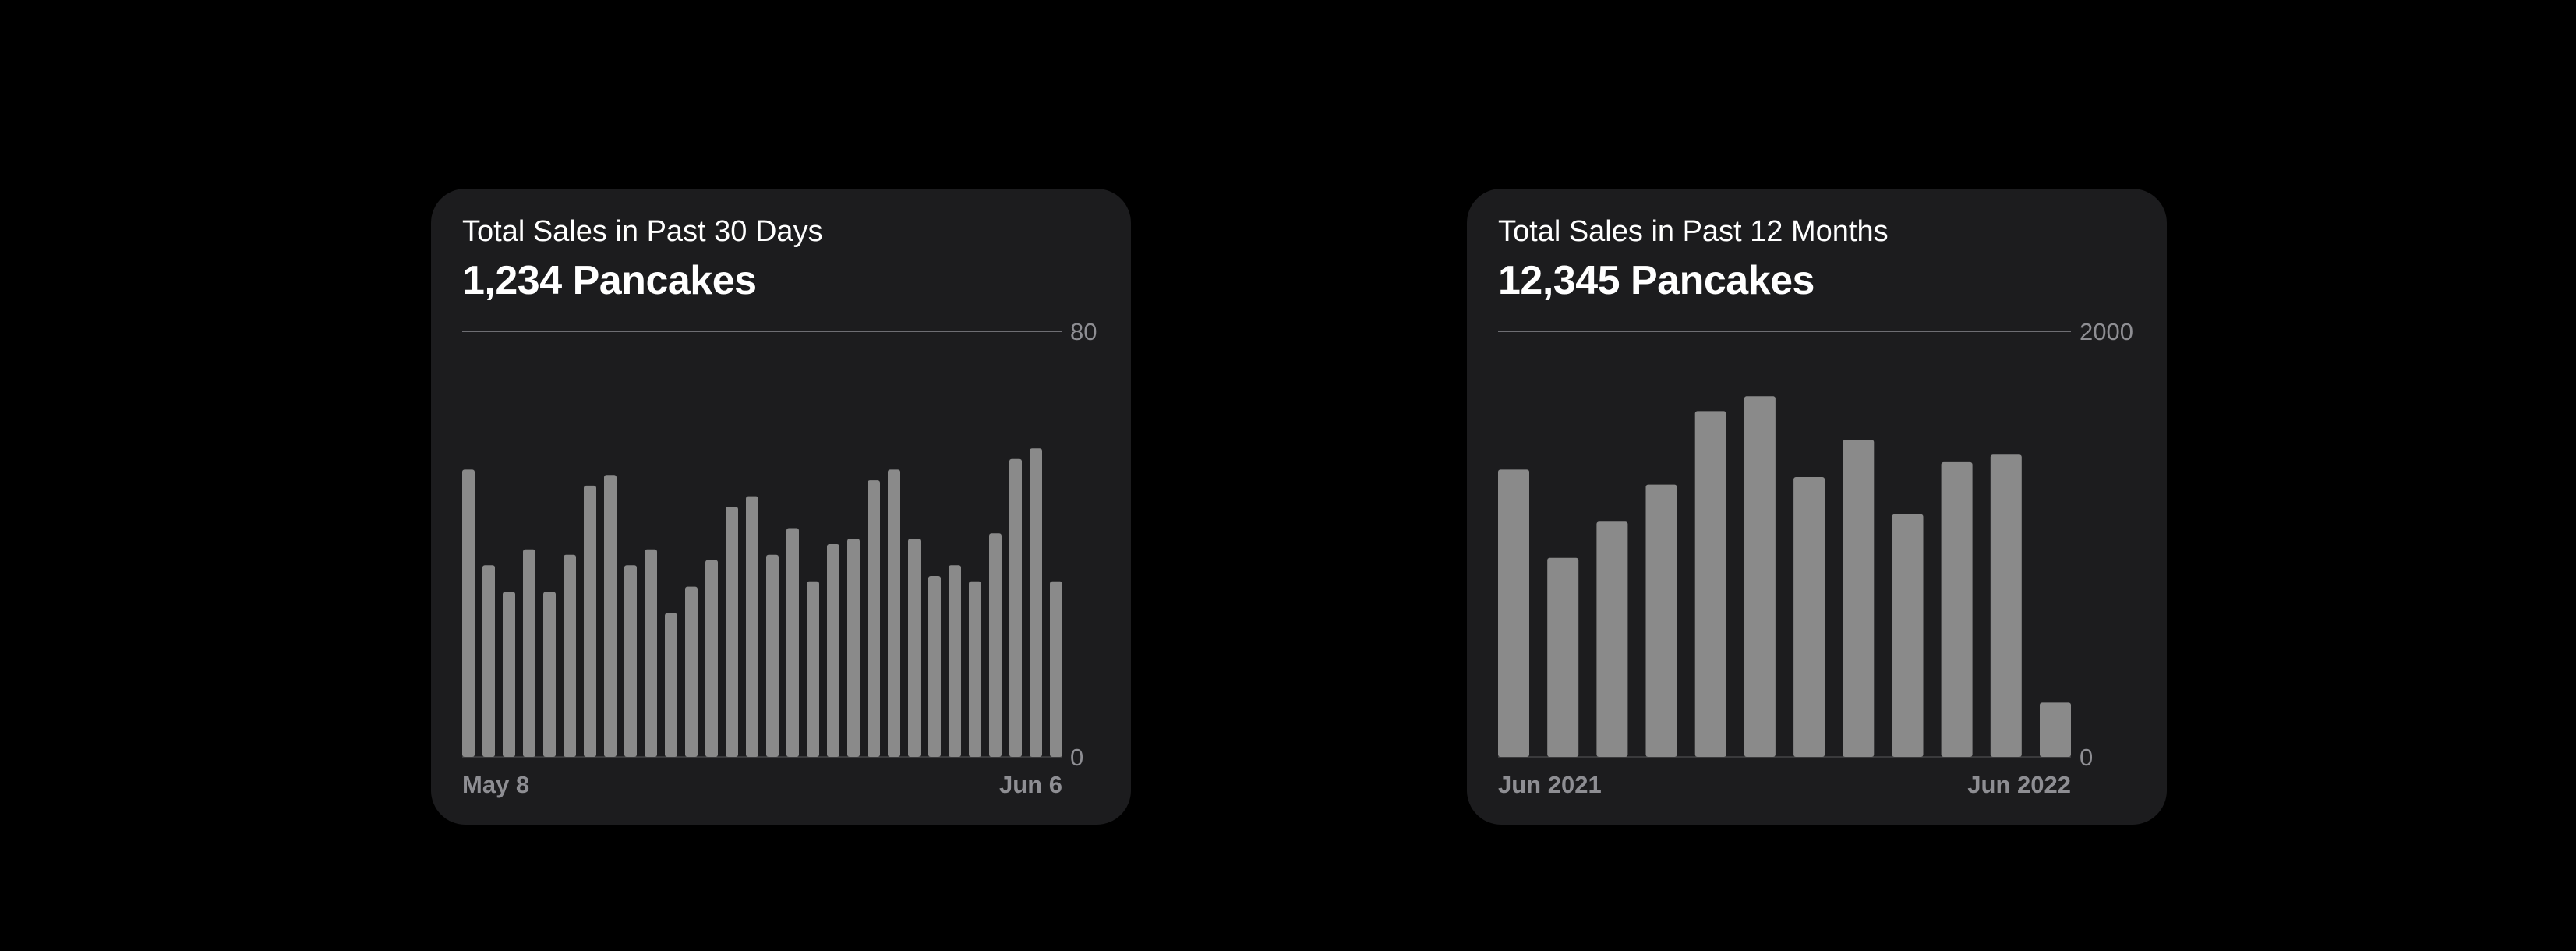 This screenshot has height=951, width=2576. I want to click on daily-sales-bar-chart: 80 0 May 8 Jun 6, so click(779, 558).